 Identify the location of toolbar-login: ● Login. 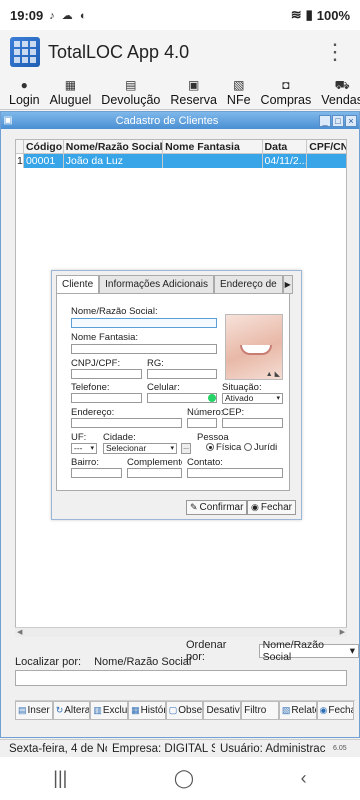
(24, 92).